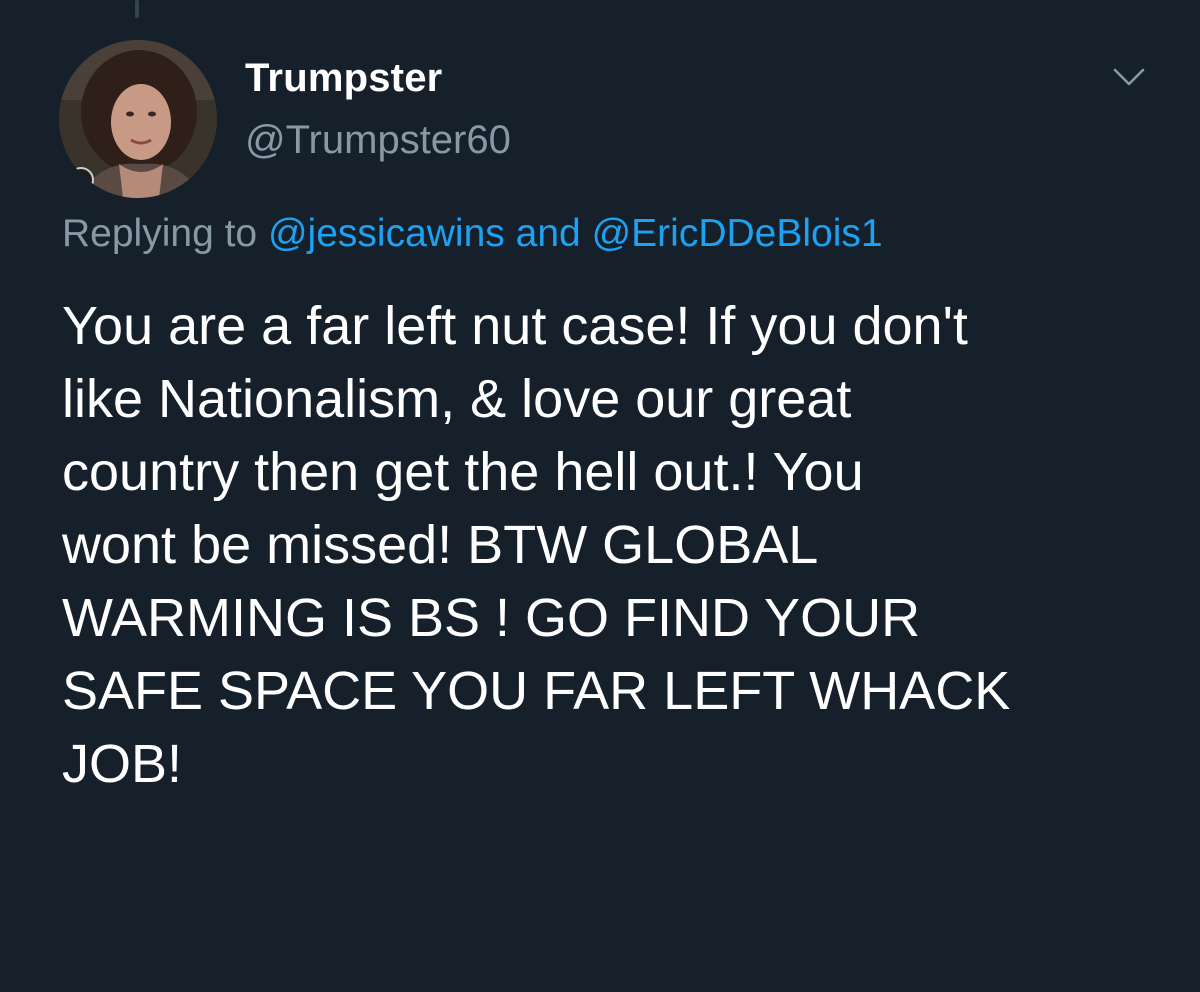 The width and height of the screenshot is (1200, 992). Describe the element at coordinates (737, 233) in the screenshot. I see `mention-link-ericddeblois1: @EricDDeBlois1` at that location.